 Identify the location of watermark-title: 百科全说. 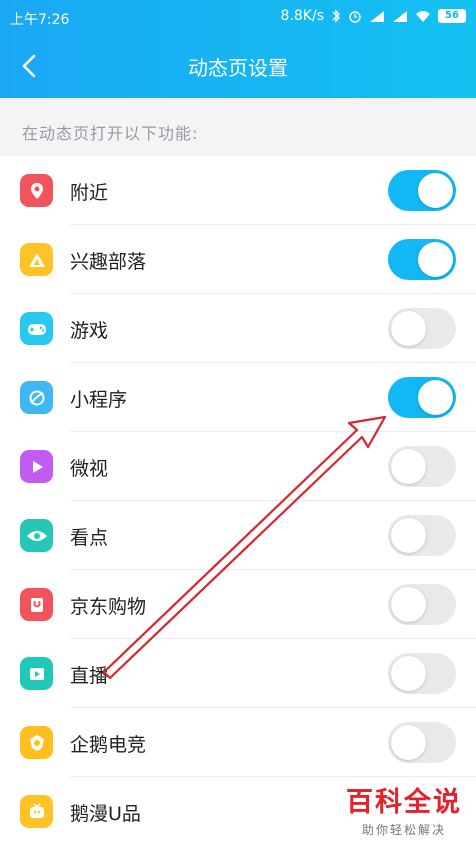
(404, 802).